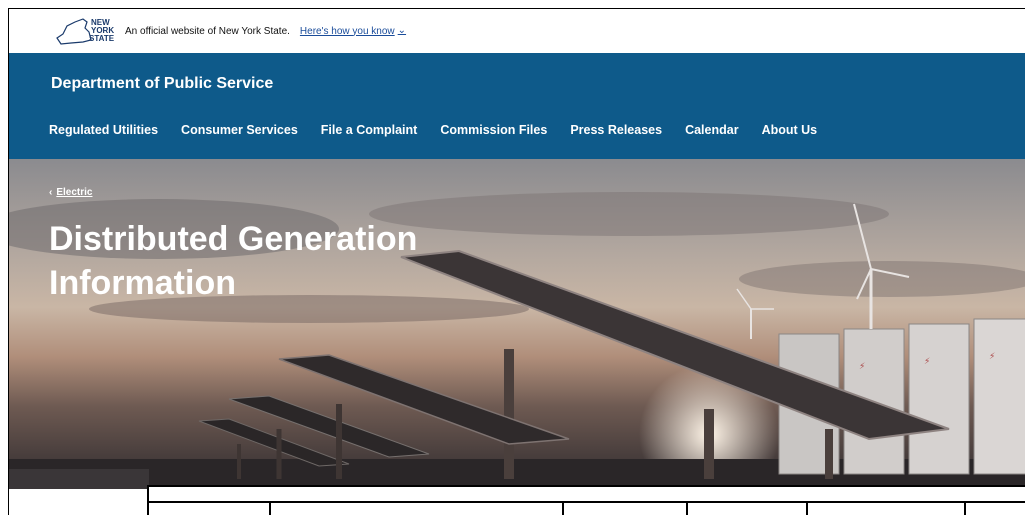 Image resolution: width=1025 pixels, height=515 pixels. I want to click on nav-consumer-services: Consumer Services, so click(245, 130).